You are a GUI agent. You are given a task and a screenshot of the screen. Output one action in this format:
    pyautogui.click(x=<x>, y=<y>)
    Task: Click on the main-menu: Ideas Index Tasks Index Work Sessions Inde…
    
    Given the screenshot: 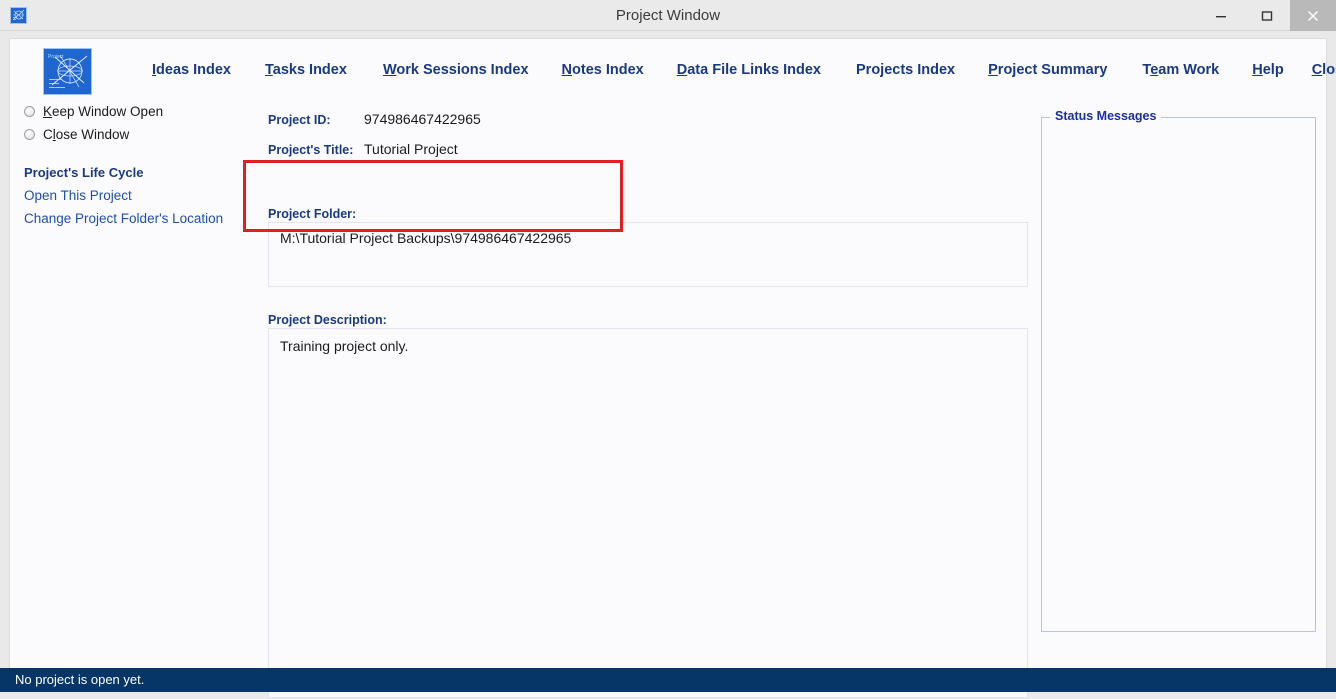 What is the action you would take?
    pyautogui.click(x=728, y=70)
    